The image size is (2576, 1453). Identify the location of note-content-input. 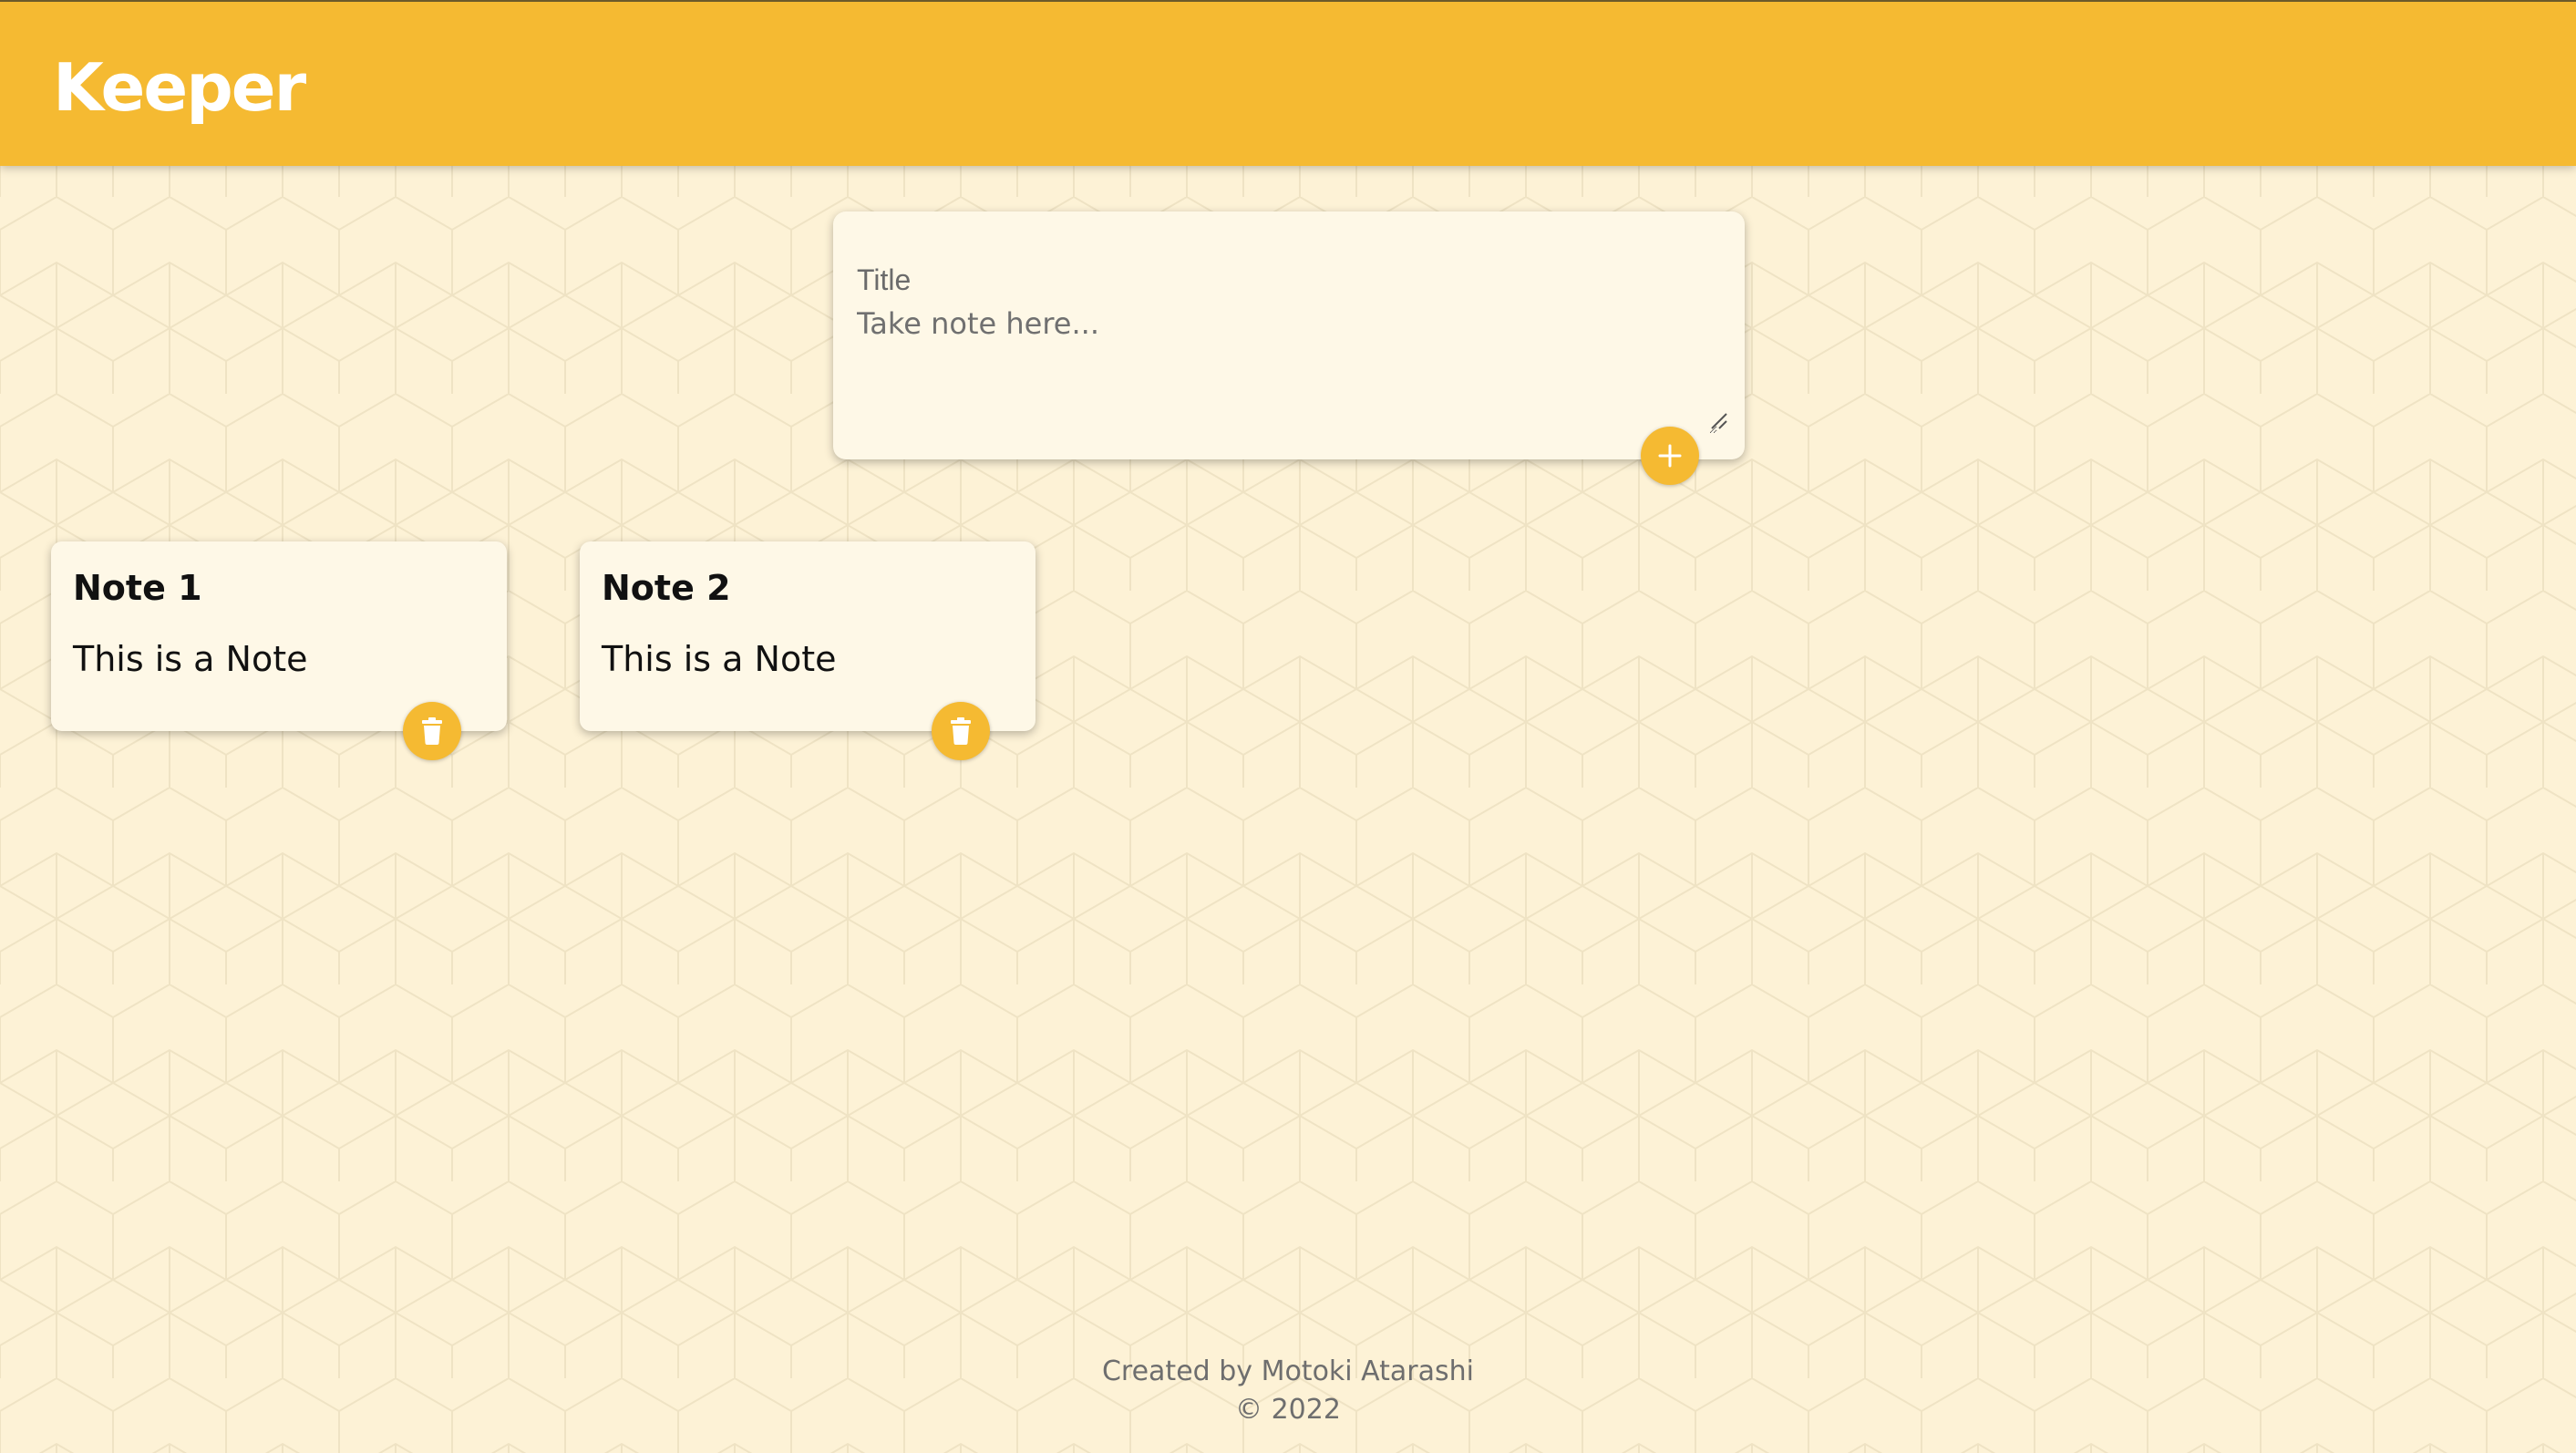
(1287, 370).